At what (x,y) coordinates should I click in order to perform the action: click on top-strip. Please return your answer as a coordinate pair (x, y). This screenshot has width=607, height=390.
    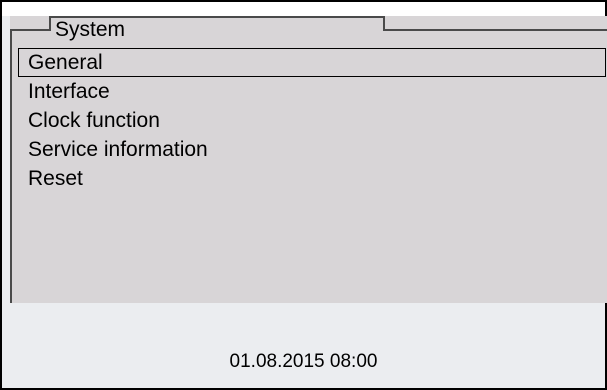
    Looking at the image, I should click on (303, 9).